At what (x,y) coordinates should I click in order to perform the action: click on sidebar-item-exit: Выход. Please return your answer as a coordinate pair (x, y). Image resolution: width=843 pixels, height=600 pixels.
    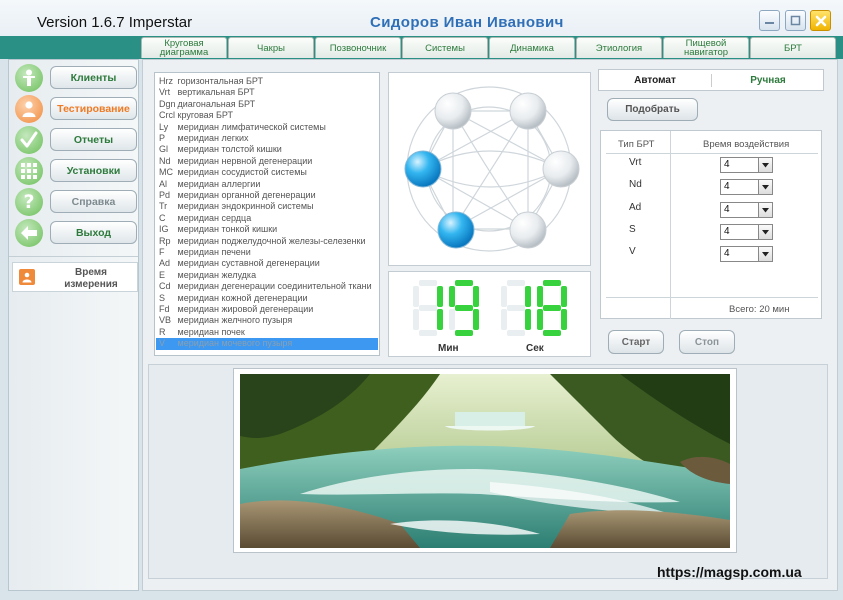
    Looking at the image, I should click on (76, 233).